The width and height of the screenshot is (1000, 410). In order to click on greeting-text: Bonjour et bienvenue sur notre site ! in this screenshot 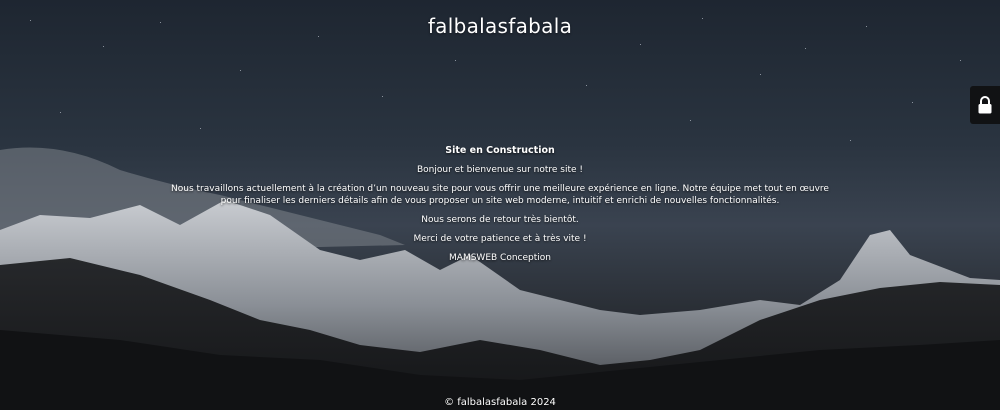, I will do `click(500, 170)`.